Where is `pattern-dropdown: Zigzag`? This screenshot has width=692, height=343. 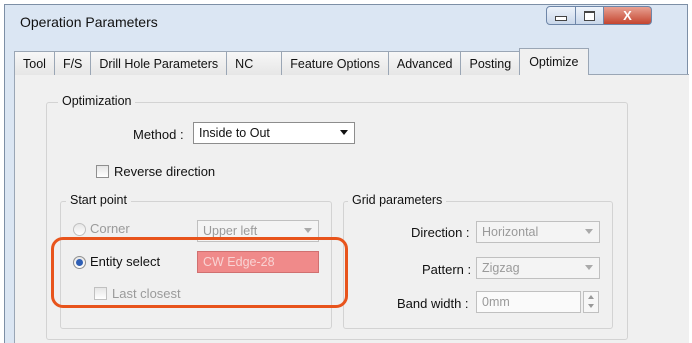 pattern-dropdown: Zigzag is located at coordinates (538, 268).